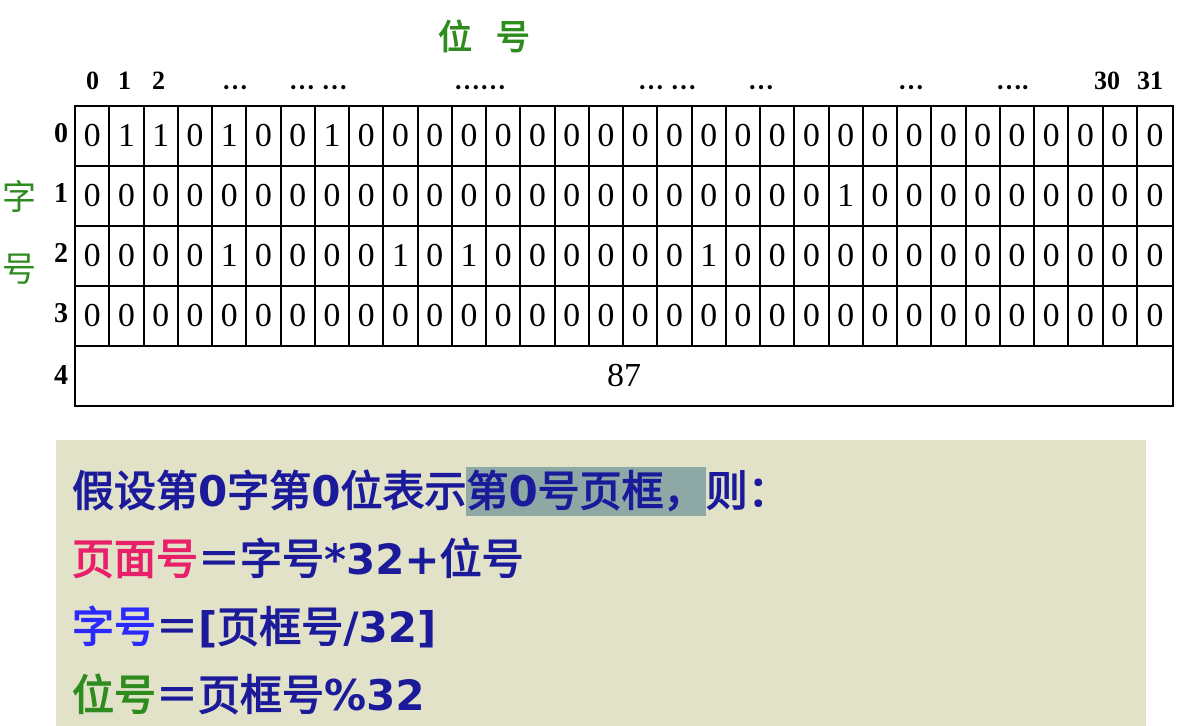 Image resolution: width=1197 pixels, height=726 pixels. I want to click on bitmap-row: 00000000000000000000000000000000, so click(624, 317).